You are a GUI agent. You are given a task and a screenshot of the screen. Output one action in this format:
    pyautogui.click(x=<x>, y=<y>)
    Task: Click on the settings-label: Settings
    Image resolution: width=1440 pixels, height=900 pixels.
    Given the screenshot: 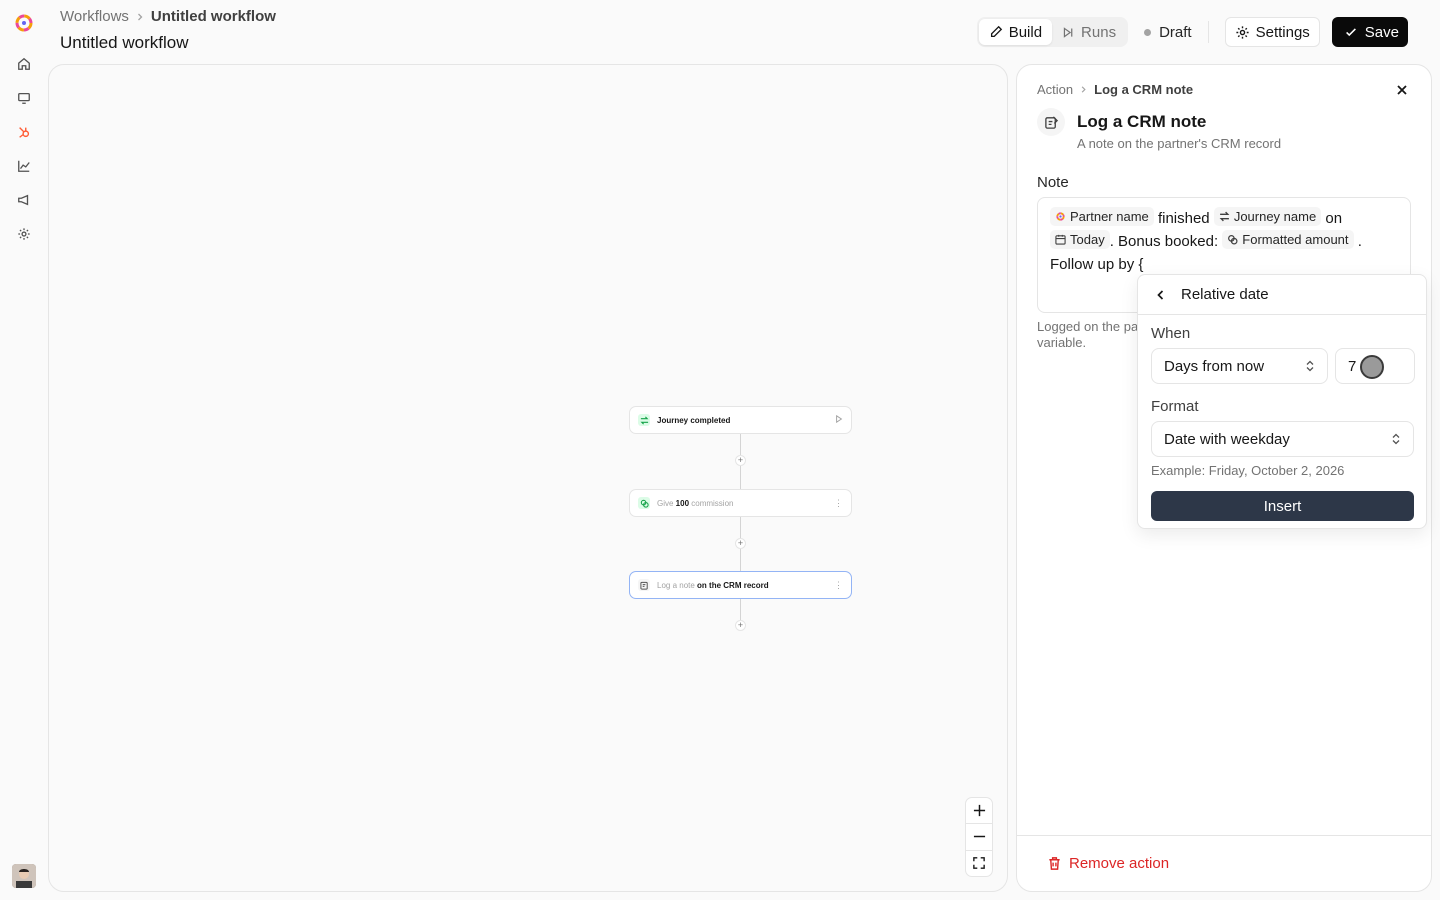 What is the action you would take?
    pyautogui.click(x=1282, y=32)
    